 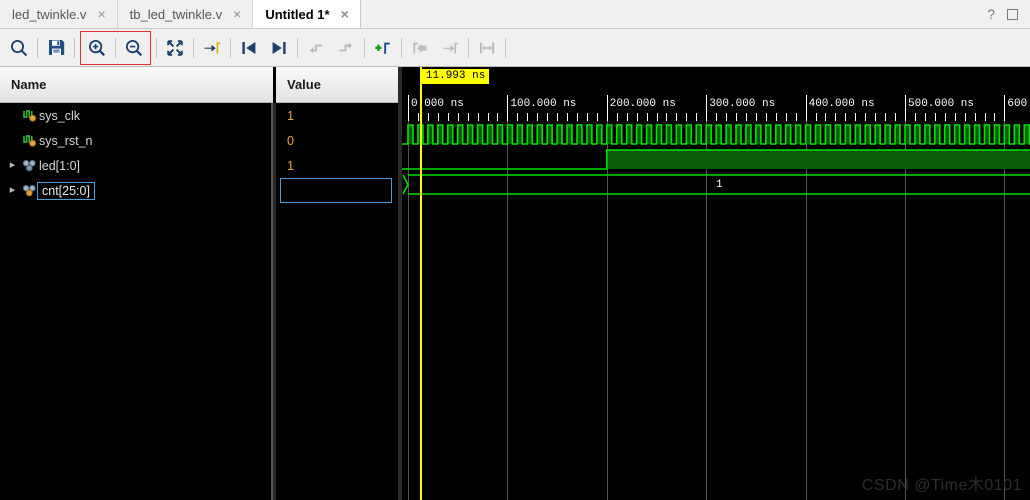 I want to click on time-cursor, so click(x=420, y=283).